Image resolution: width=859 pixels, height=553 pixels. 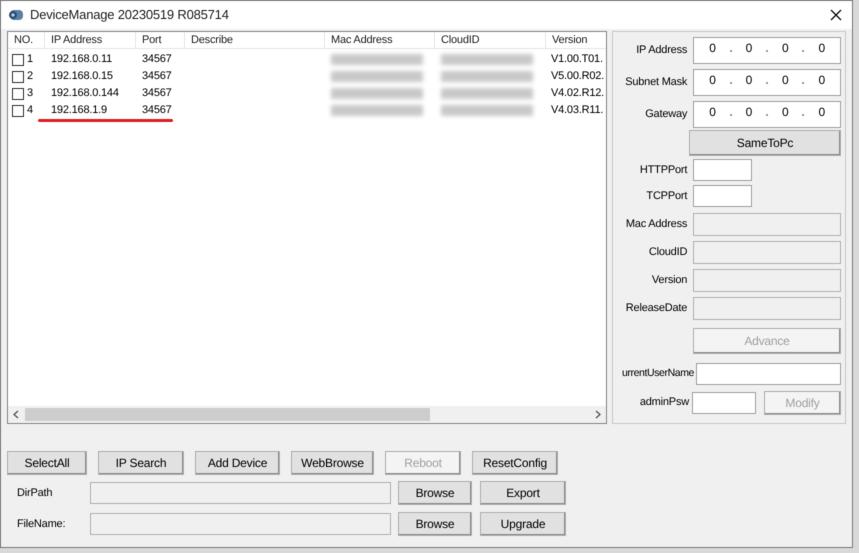 What do you see at coordinates (255, 40) in the screenshot?
I see `column-header: Describe` at bounding box center [255, 40].